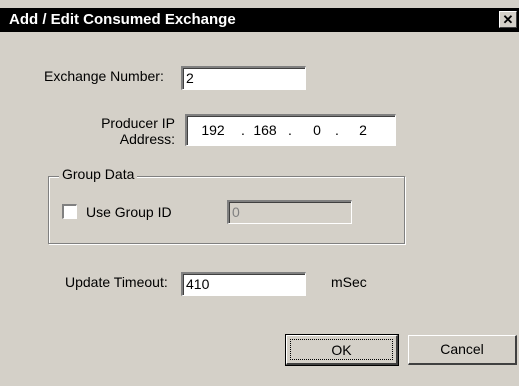 This screenshot has height=386, width=519. What do you see at coordinates (265, 130) in the screenshot?
I see `ip-octet-2: 168` at bounding box center [265, 130].